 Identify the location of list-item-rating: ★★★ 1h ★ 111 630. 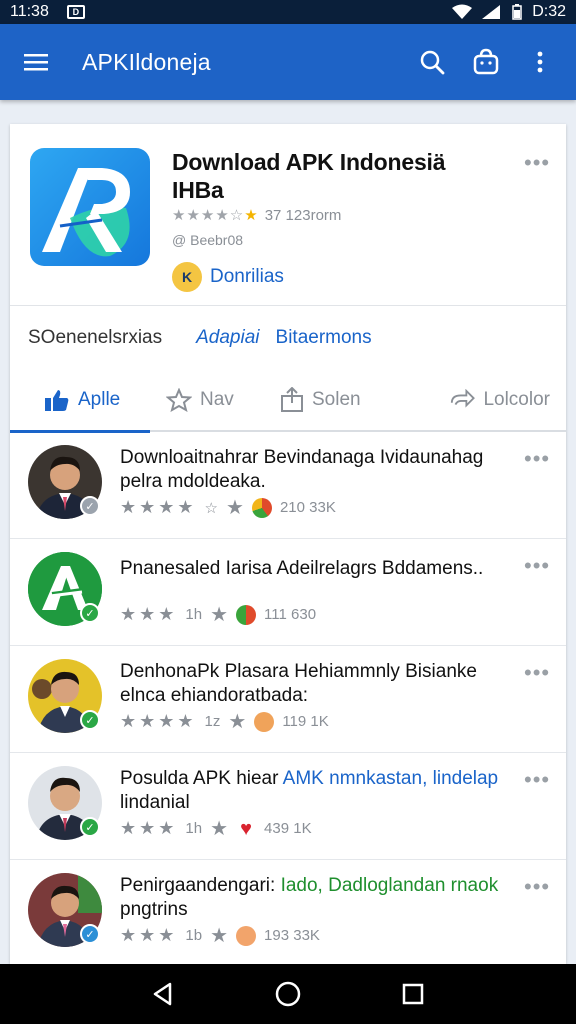
(218, 614).